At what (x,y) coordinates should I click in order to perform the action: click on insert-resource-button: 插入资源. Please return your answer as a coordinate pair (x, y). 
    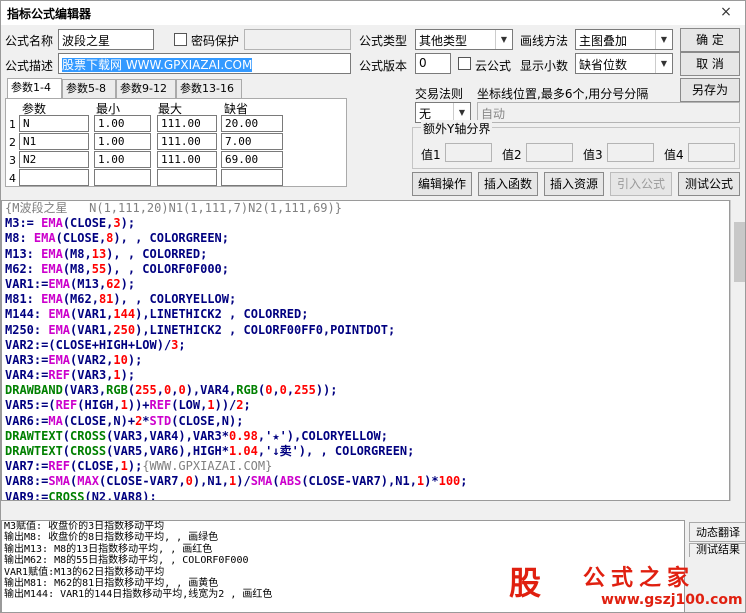
    Looking at the image, I should click on (574, 184).